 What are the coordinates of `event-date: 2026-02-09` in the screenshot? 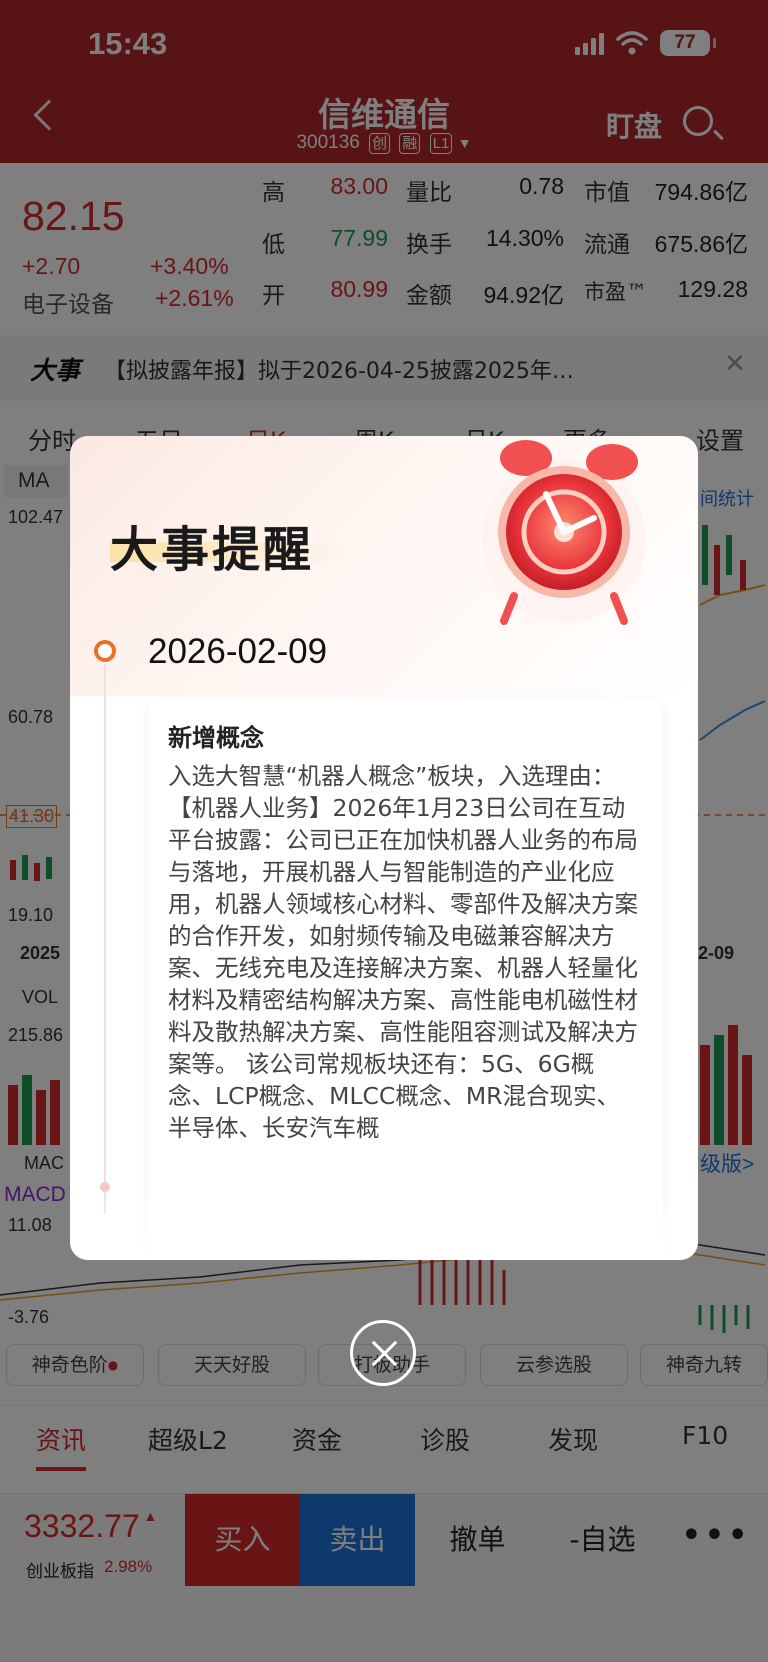 It's located at (238, 651).